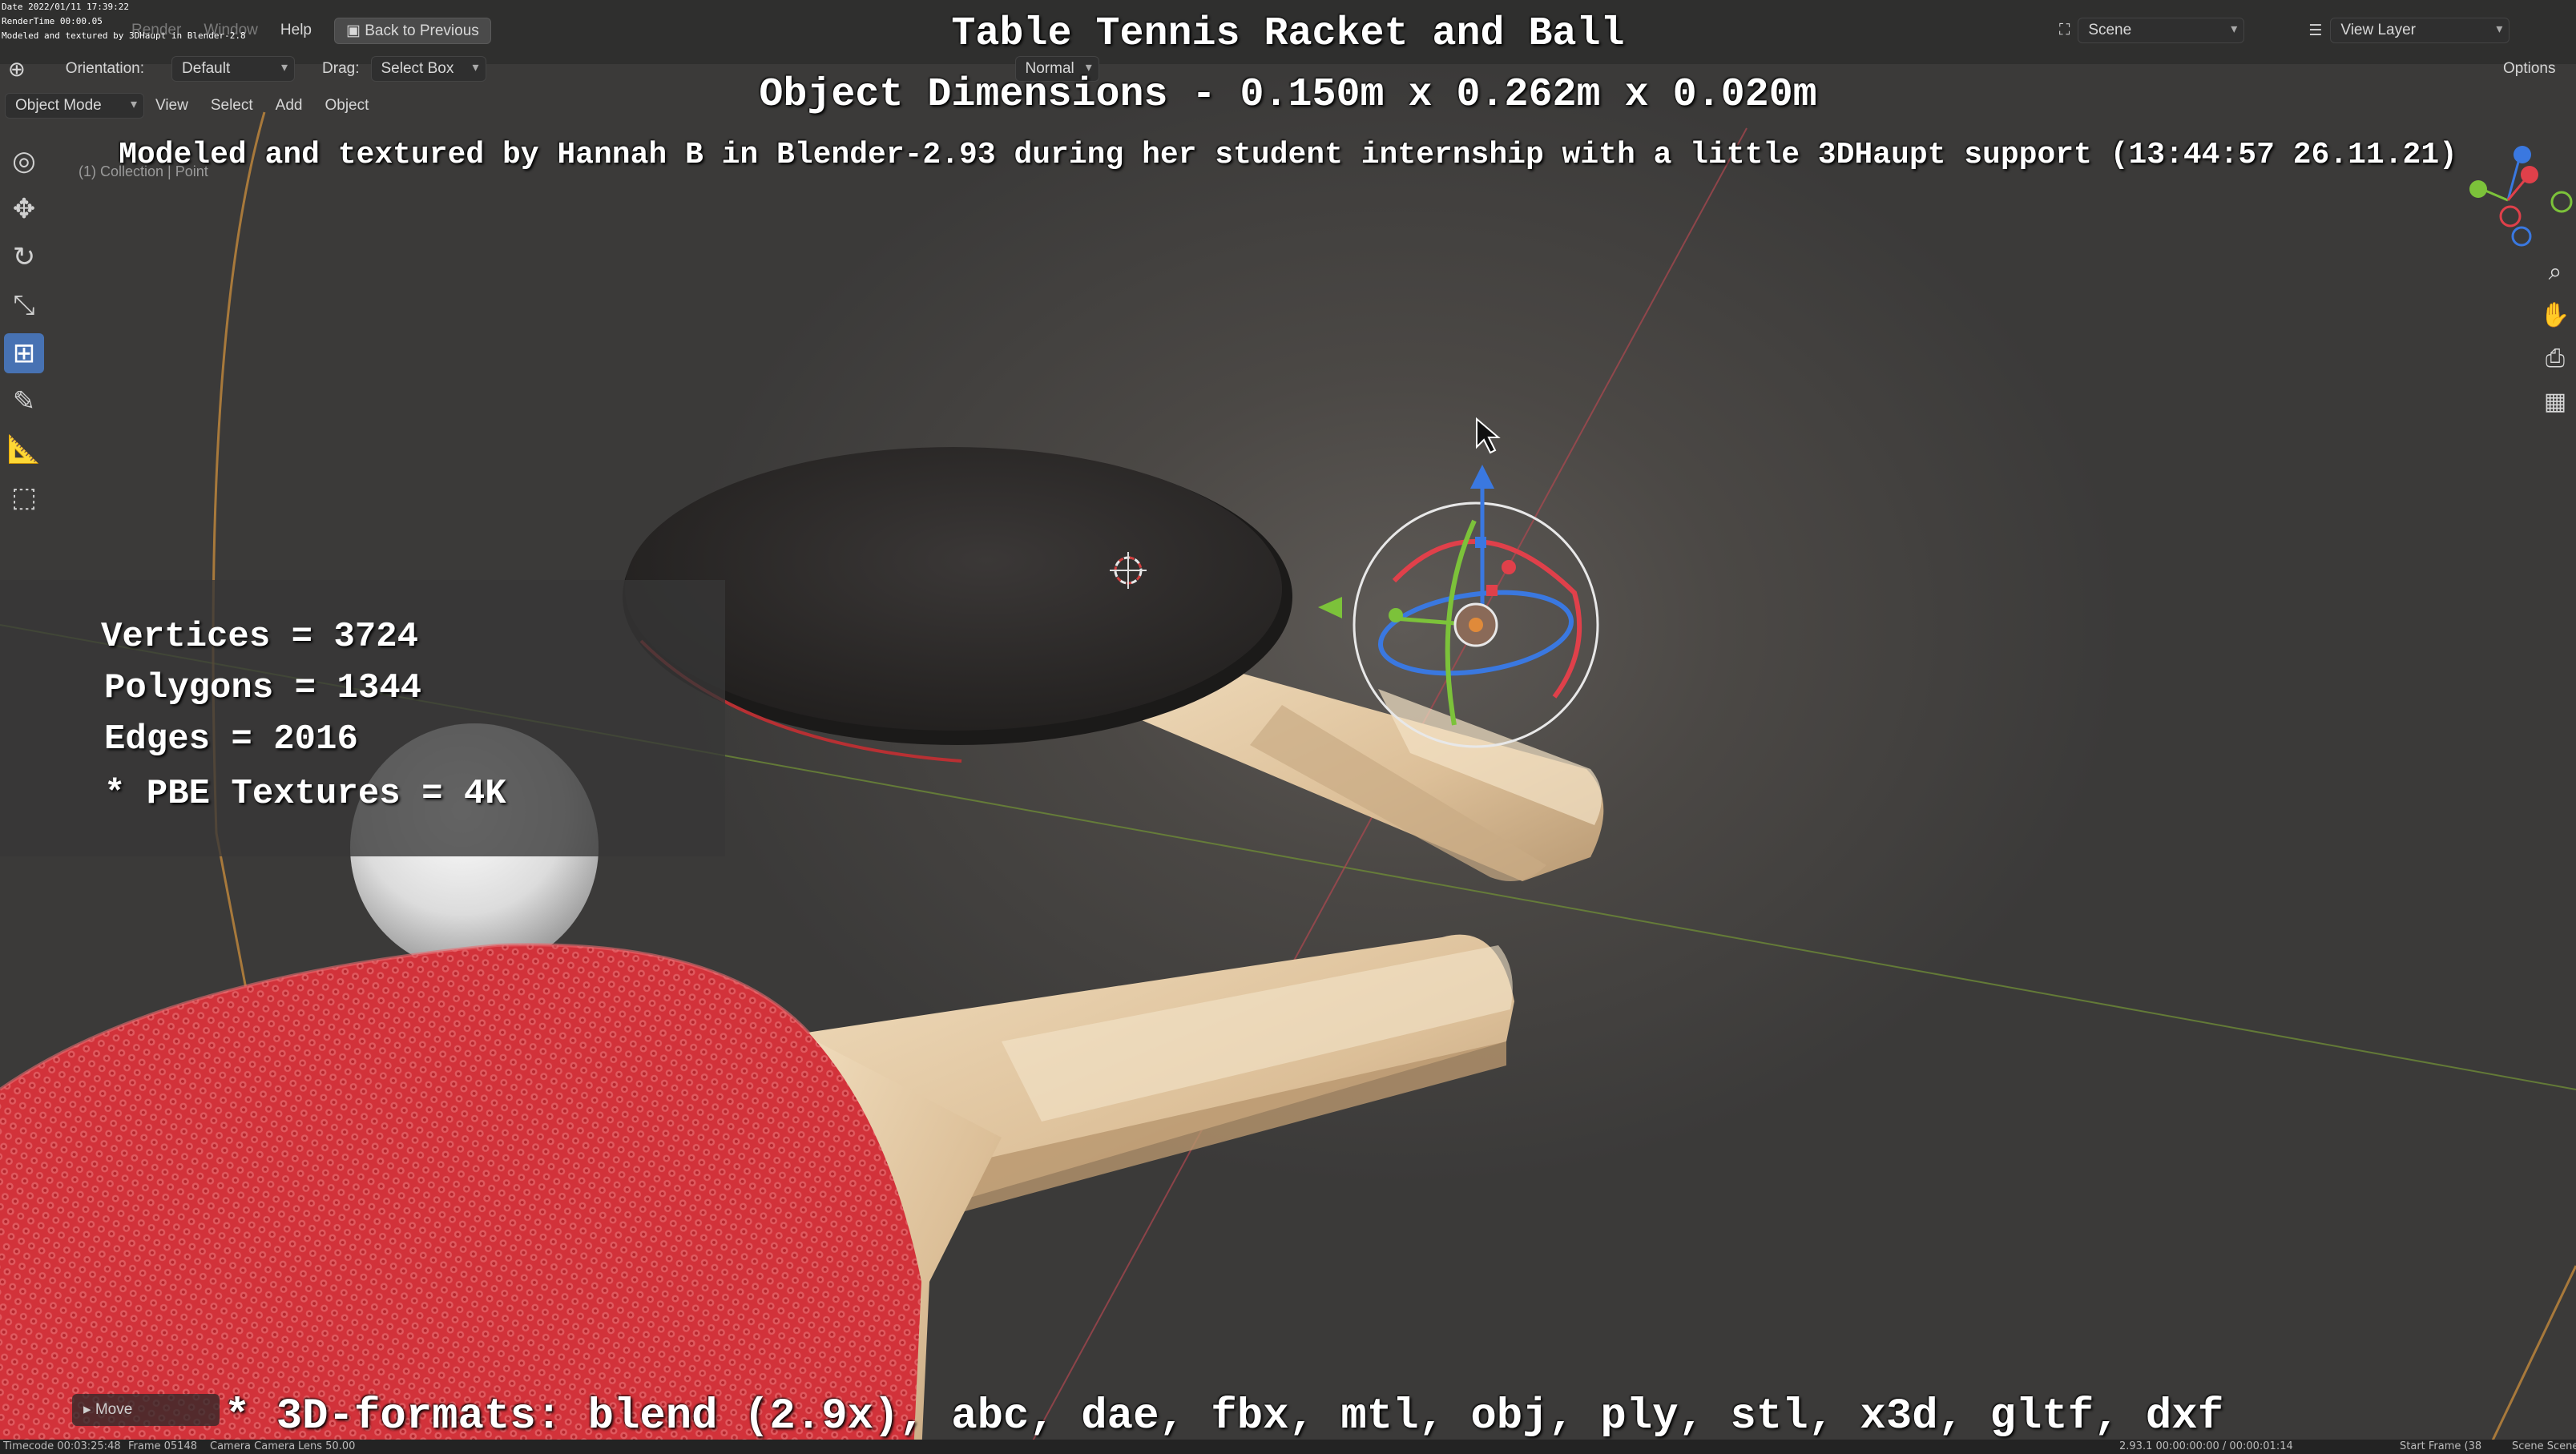 This screenshot has height=1454, width=2576. What do you see at coordinates (162, 1446) in the screenshot?
I see `status-frame: Frame 05148` at bounding box center [162, 1446].